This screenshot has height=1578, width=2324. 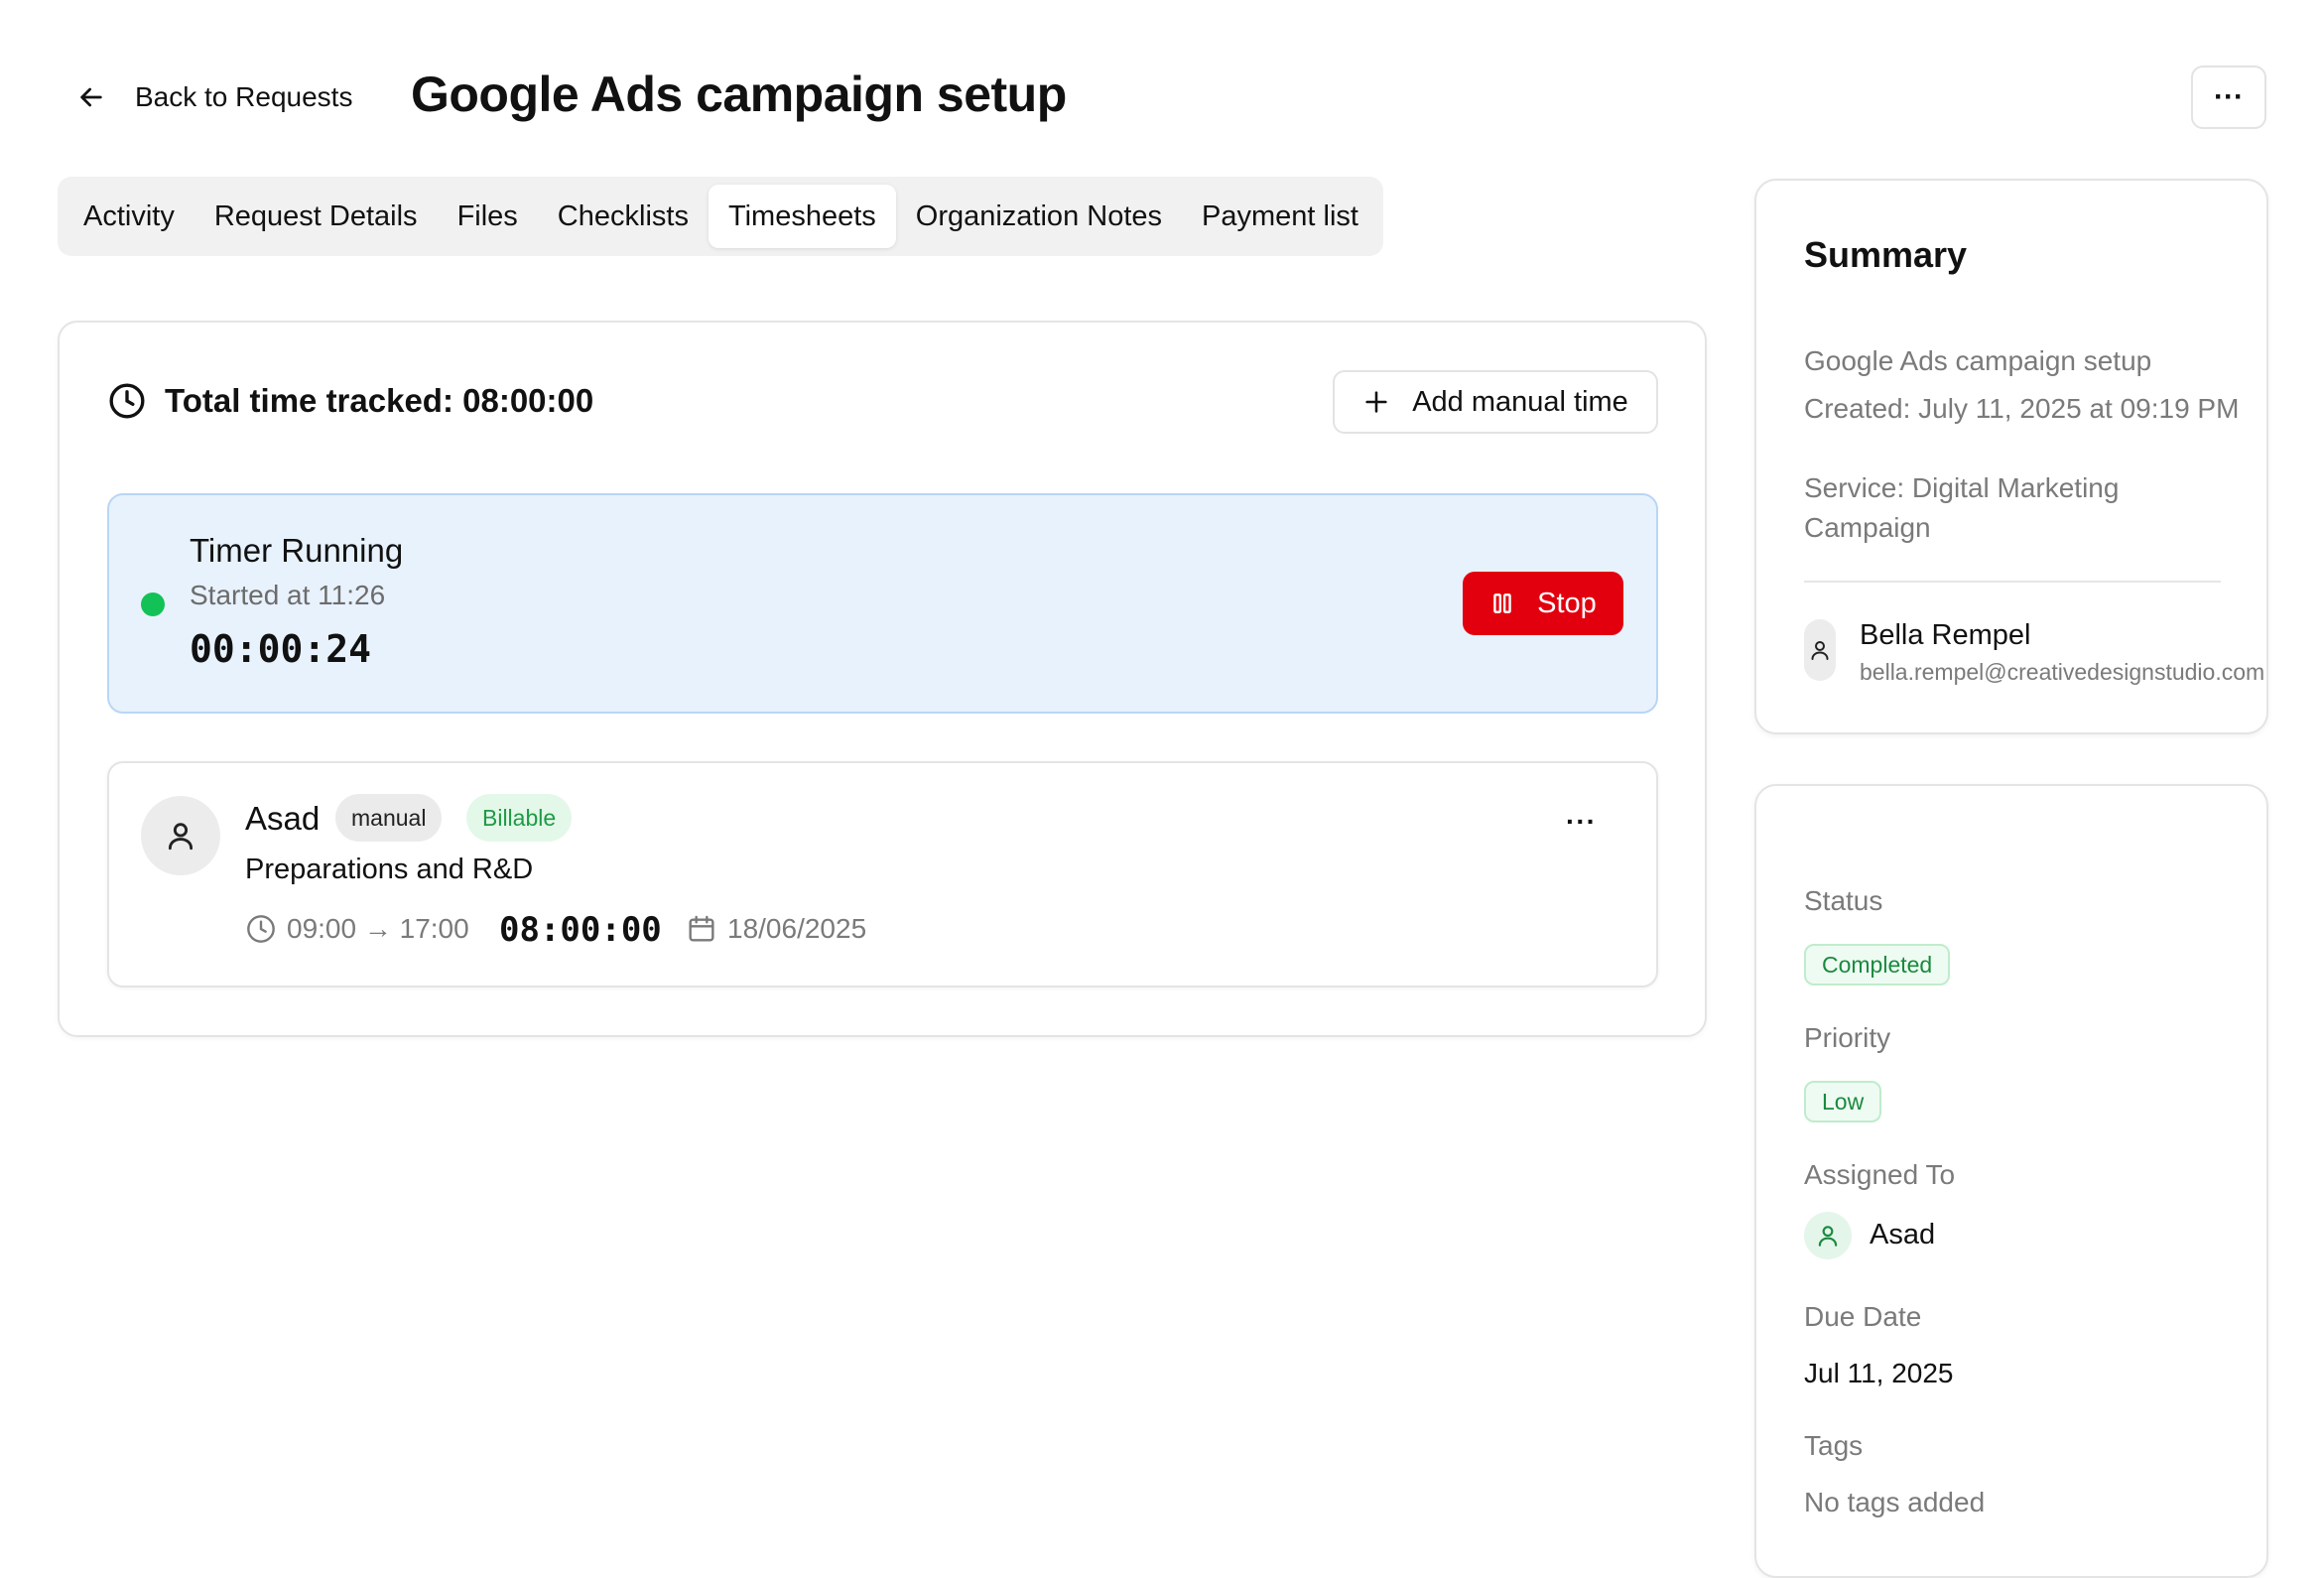 I want to click on back-to-requests-label: Back to Requests, so click(x=244, y=97).